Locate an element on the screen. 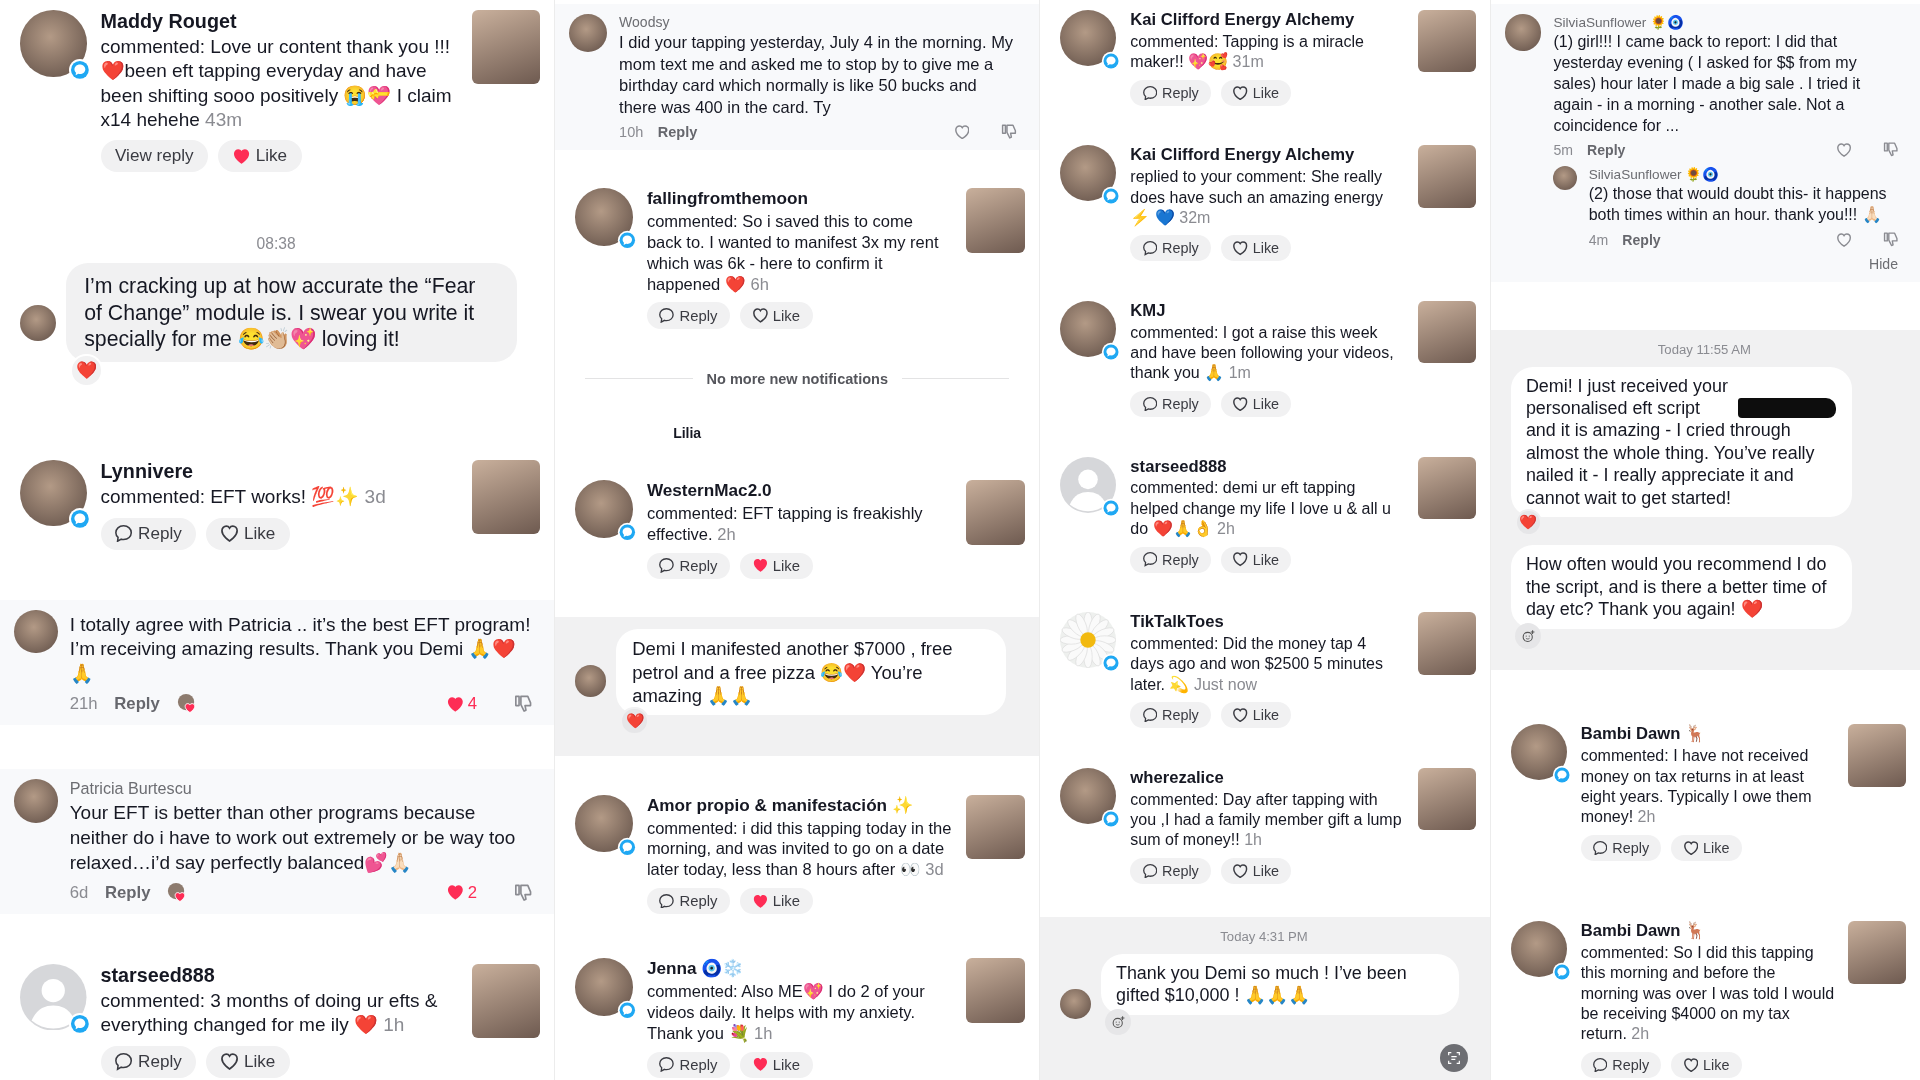  comment-text: commented: i did this tapping today in the morning, and was invited to go on a date later today, less than 8 hours after 👀 3d is located at coordinates (799, 849).